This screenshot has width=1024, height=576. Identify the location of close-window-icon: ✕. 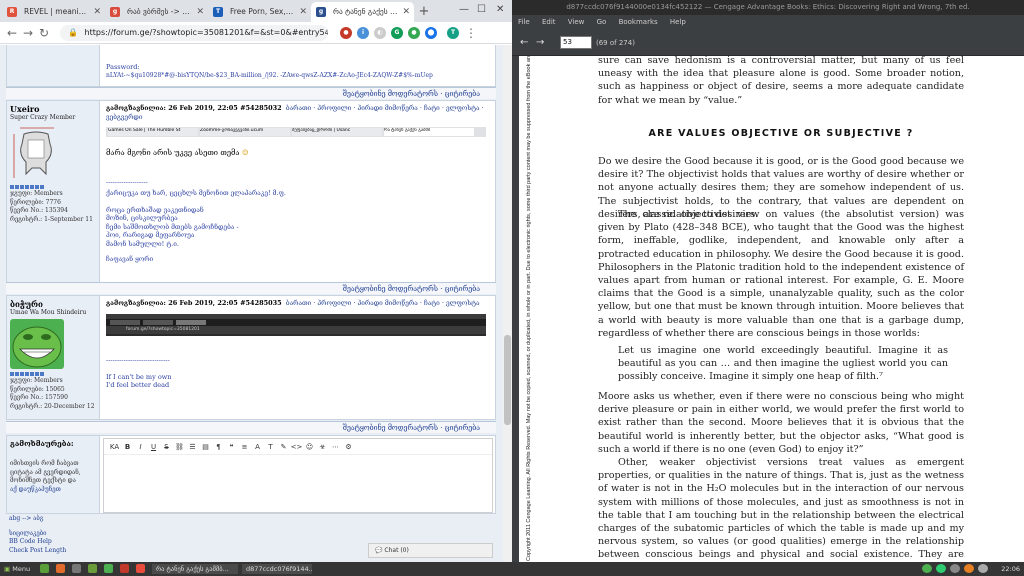
(500, 9).